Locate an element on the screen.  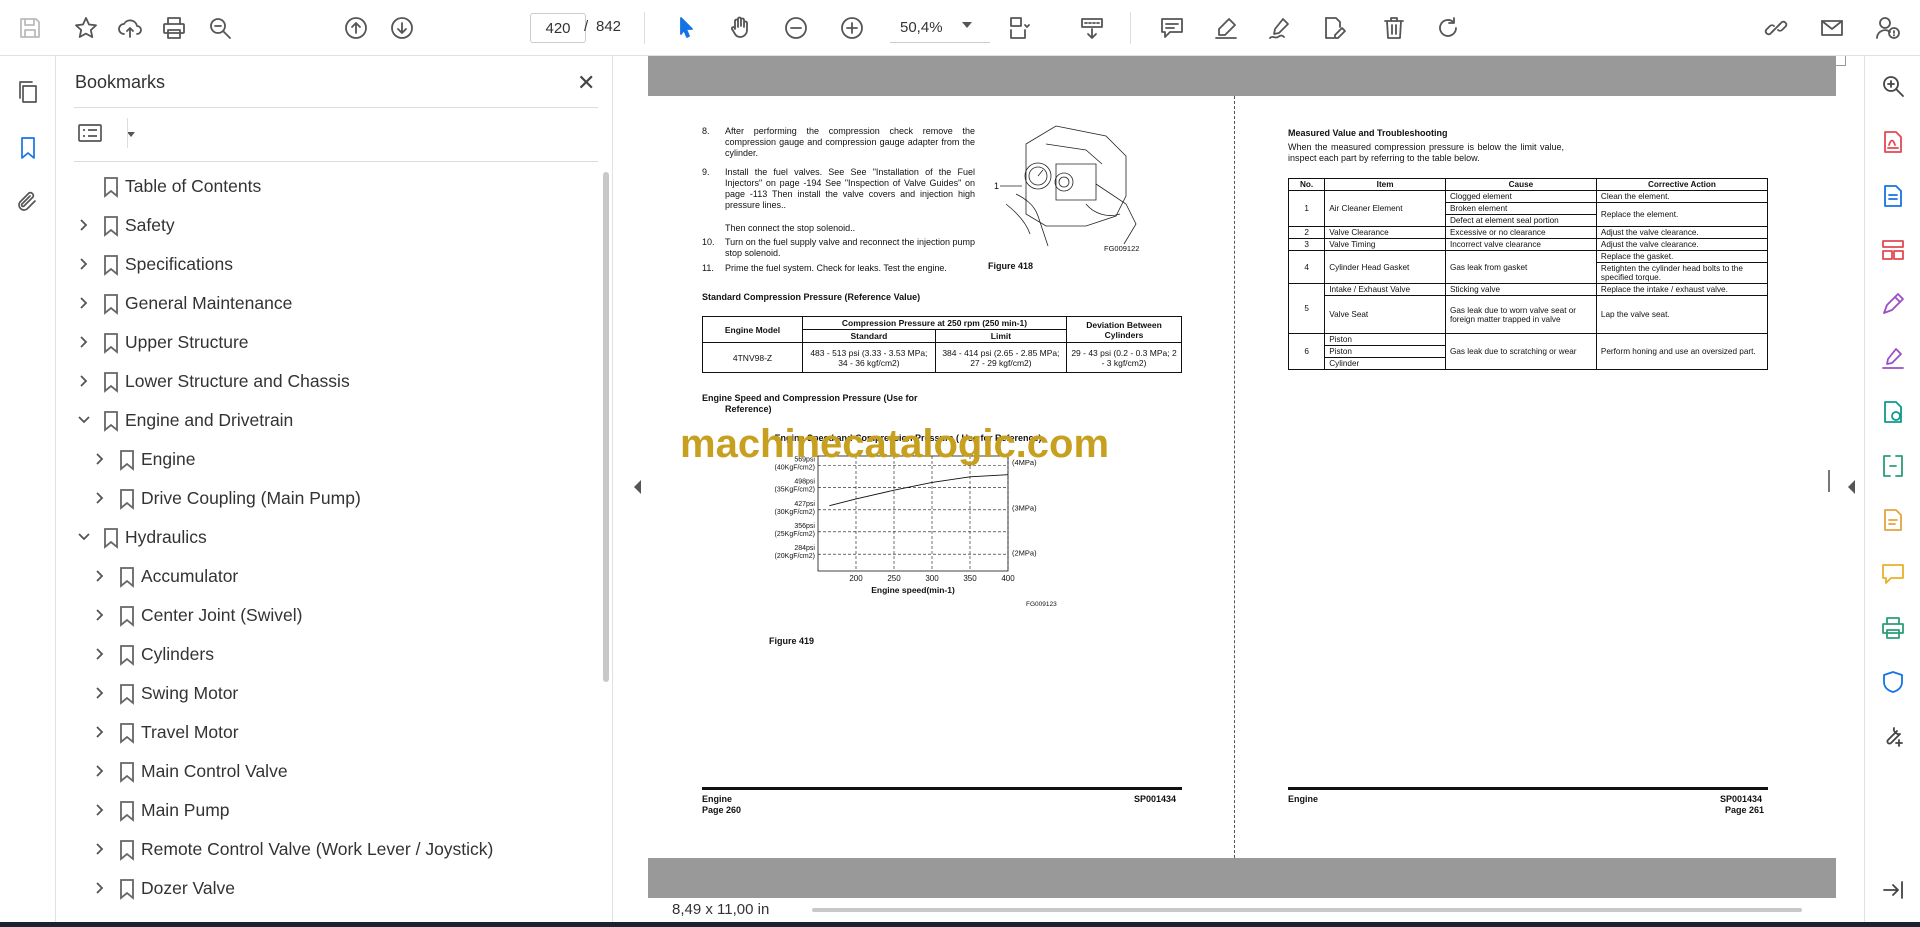
create-pdf-icon is located at coordinates (1893, 196).